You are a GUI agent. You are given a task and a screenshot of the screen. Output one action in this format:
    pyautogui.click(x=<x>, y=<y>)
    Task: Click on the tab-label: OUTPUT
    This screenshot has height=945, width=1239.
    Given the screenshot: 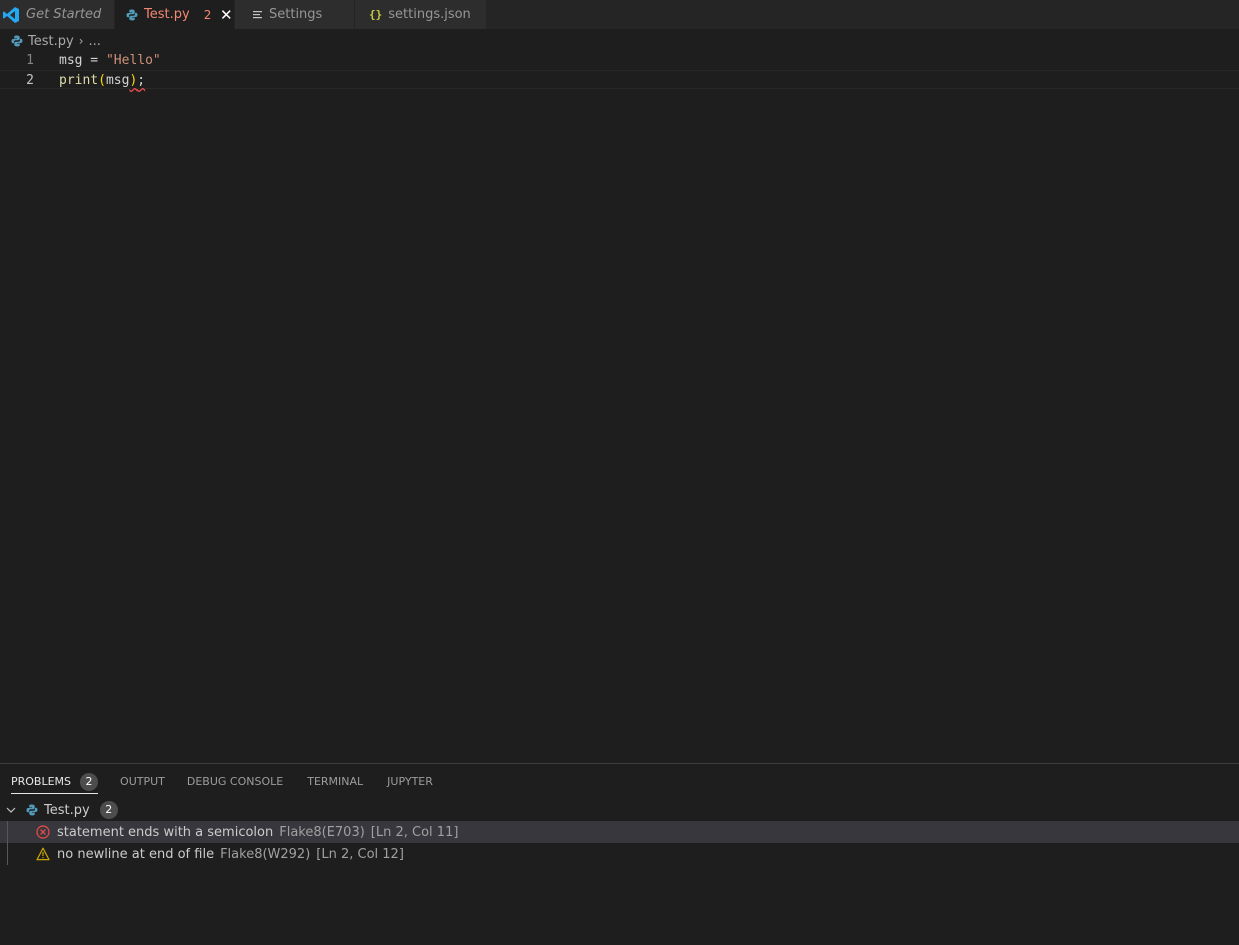 What is the action you would take?
    pyautogui.click(x=142, y=781)
    